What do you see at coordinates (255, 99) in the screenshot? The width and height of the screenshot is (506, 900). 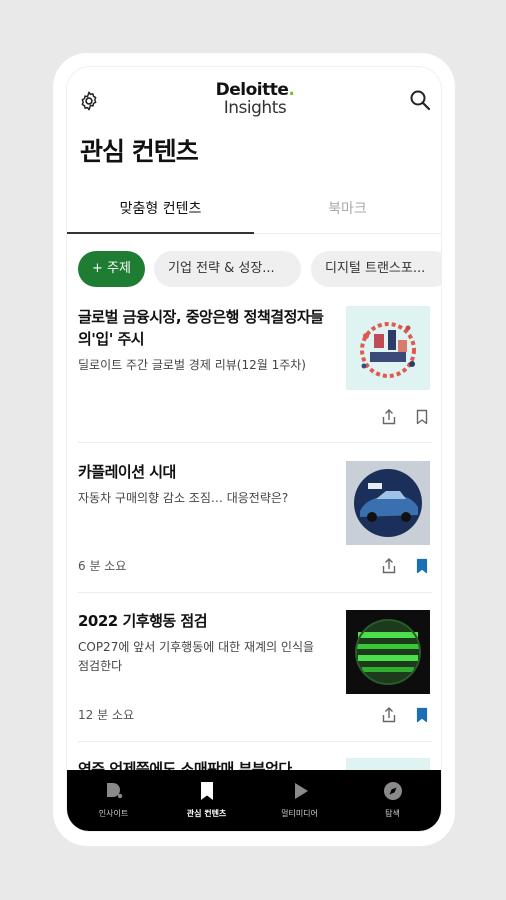 I see `deloitte-insights-logo: Deloitte. Insights` at bounding box center [255, 99].